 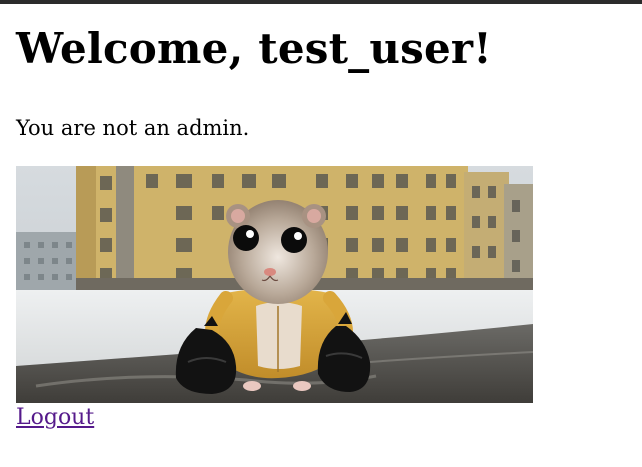 I want to click on logout-link: Logout, so click(x=55, y=418).